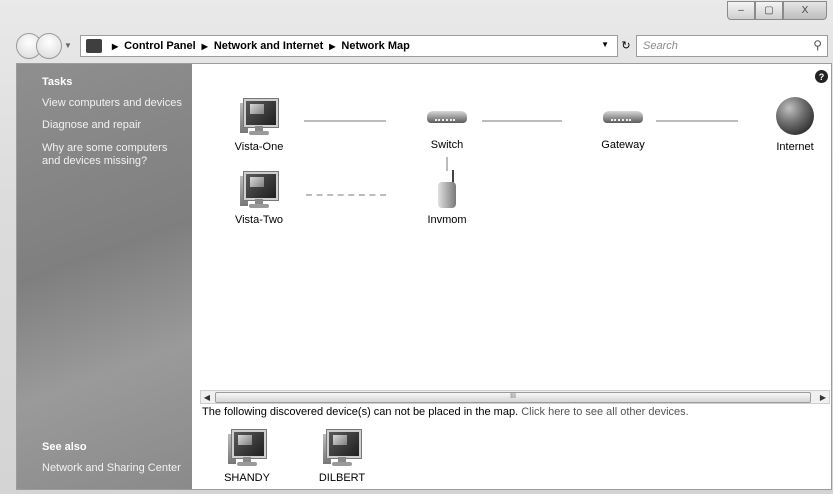 The image size is (833, 494). What do you see at coordinates (447, 145) in the screenshot?
I see `node-label: Switch` at bounding box center [447, 145].